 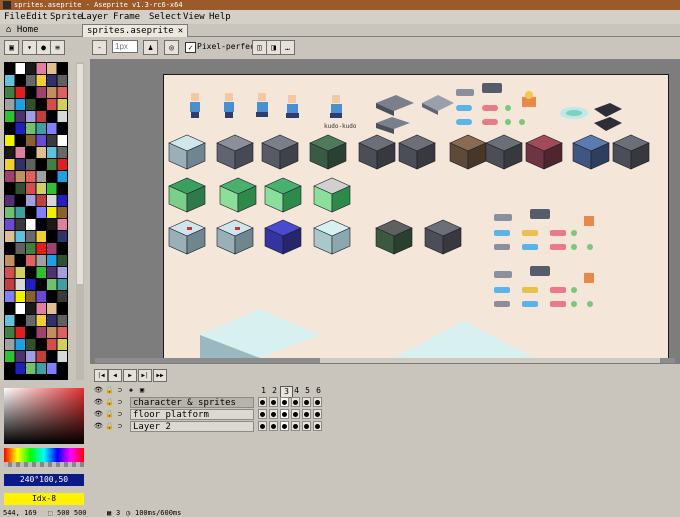 I want to click on brush-size-input, so click(x=125, y=46).